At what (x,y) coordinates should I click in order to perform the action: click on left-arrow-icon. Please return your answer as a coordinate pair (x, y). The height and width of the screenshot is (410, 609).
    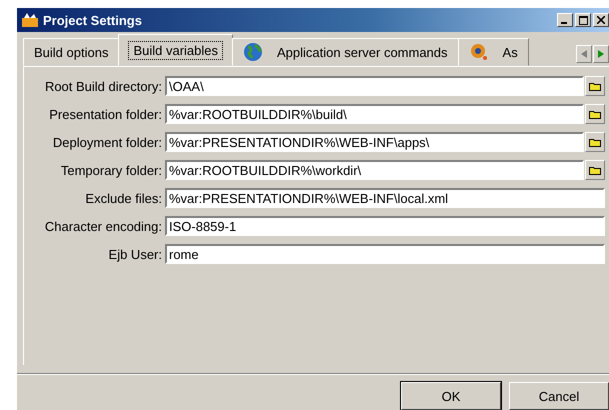
    Looking at the image, I should click on (584, 54).